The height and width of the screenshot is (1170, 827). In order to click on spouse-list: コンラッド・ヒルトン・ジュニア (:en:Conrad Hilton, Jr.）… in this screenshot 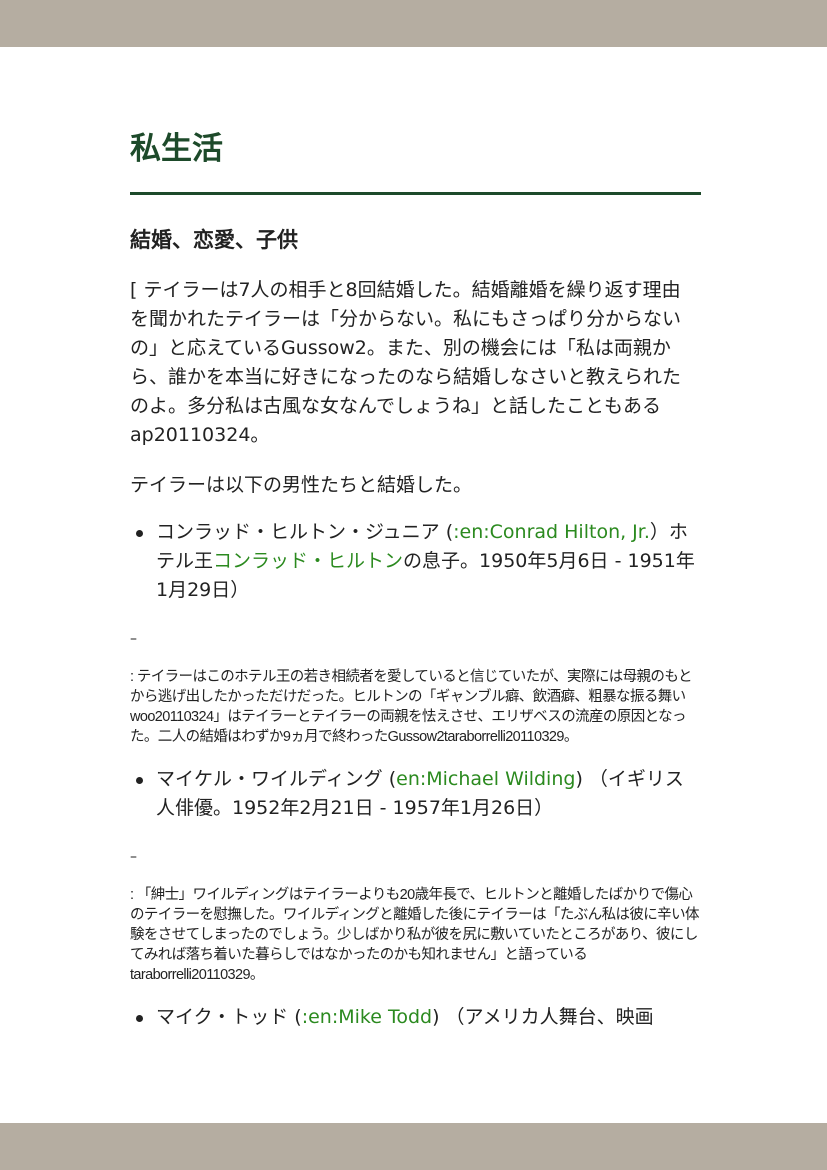, I will do `click(415, 561)`.